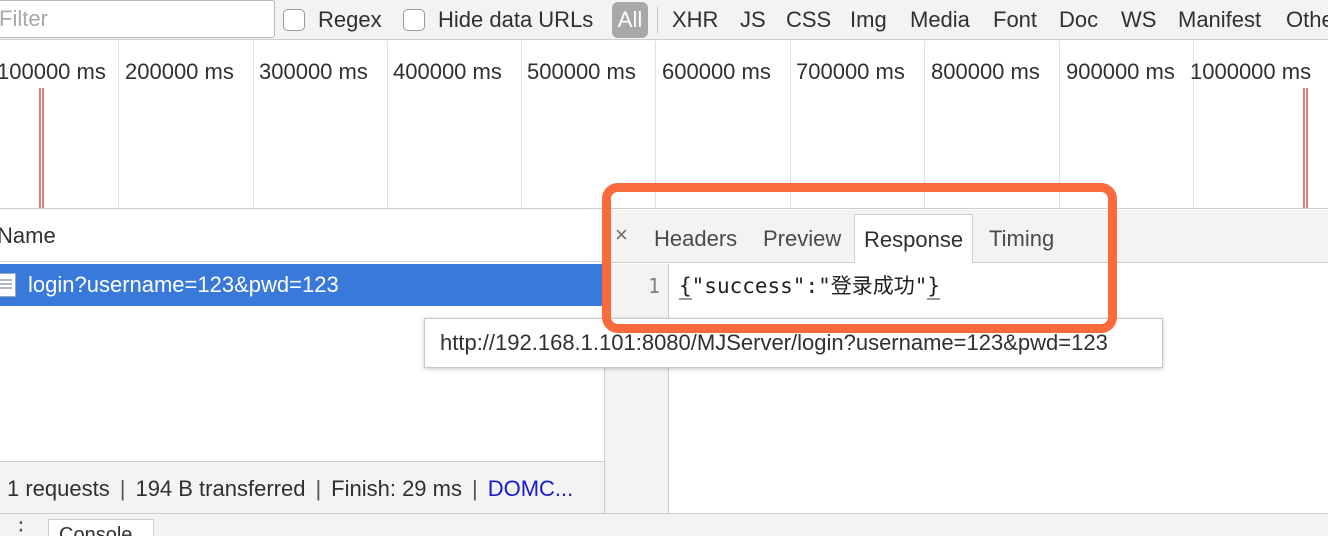 The image size is (1328, 536). What do you see at coordinates (302, 236) in the screenshot?
I see `name-column-header: Name` at bounding box center [302, 236].